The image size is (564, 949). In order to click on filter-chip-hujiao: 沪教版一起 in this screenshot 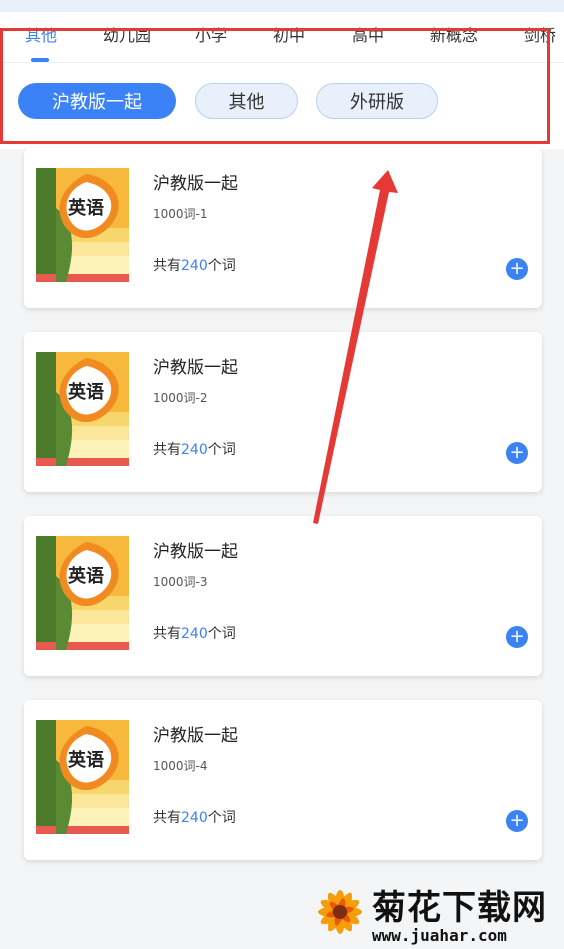, I will do `click(97, 101)`.